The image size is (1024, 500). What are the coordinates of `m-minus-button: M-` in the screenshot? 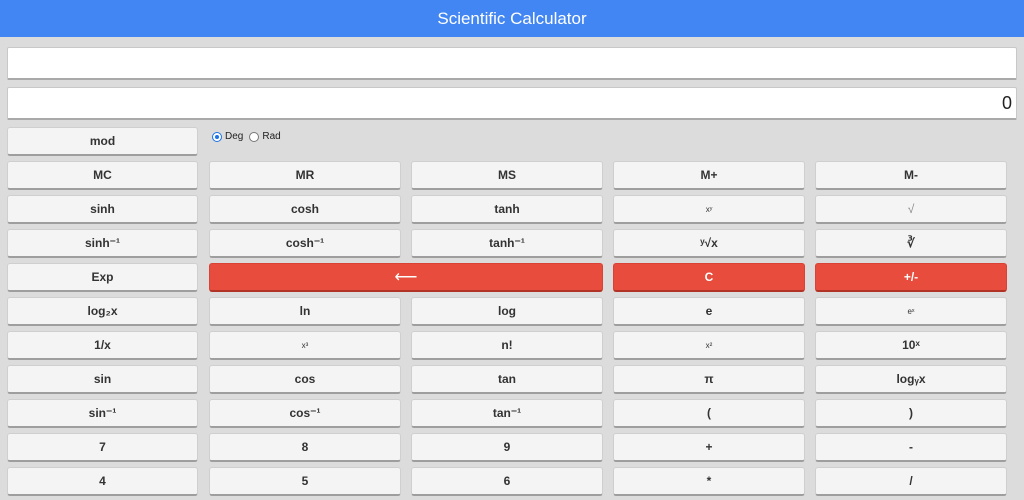 It's located at (911, 175).